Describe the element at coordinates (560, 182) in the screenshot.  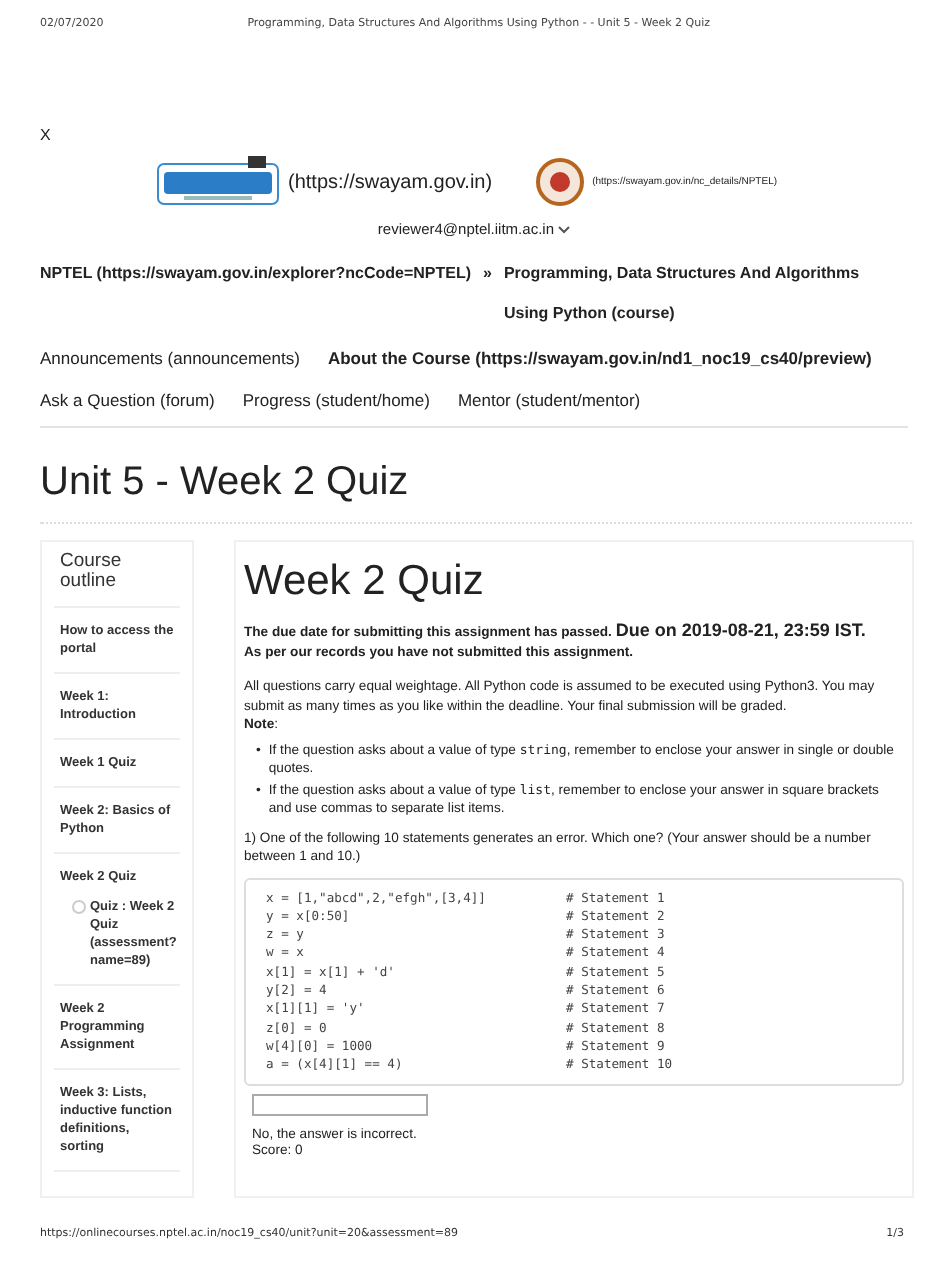
I see `nptel-logo` at that location.